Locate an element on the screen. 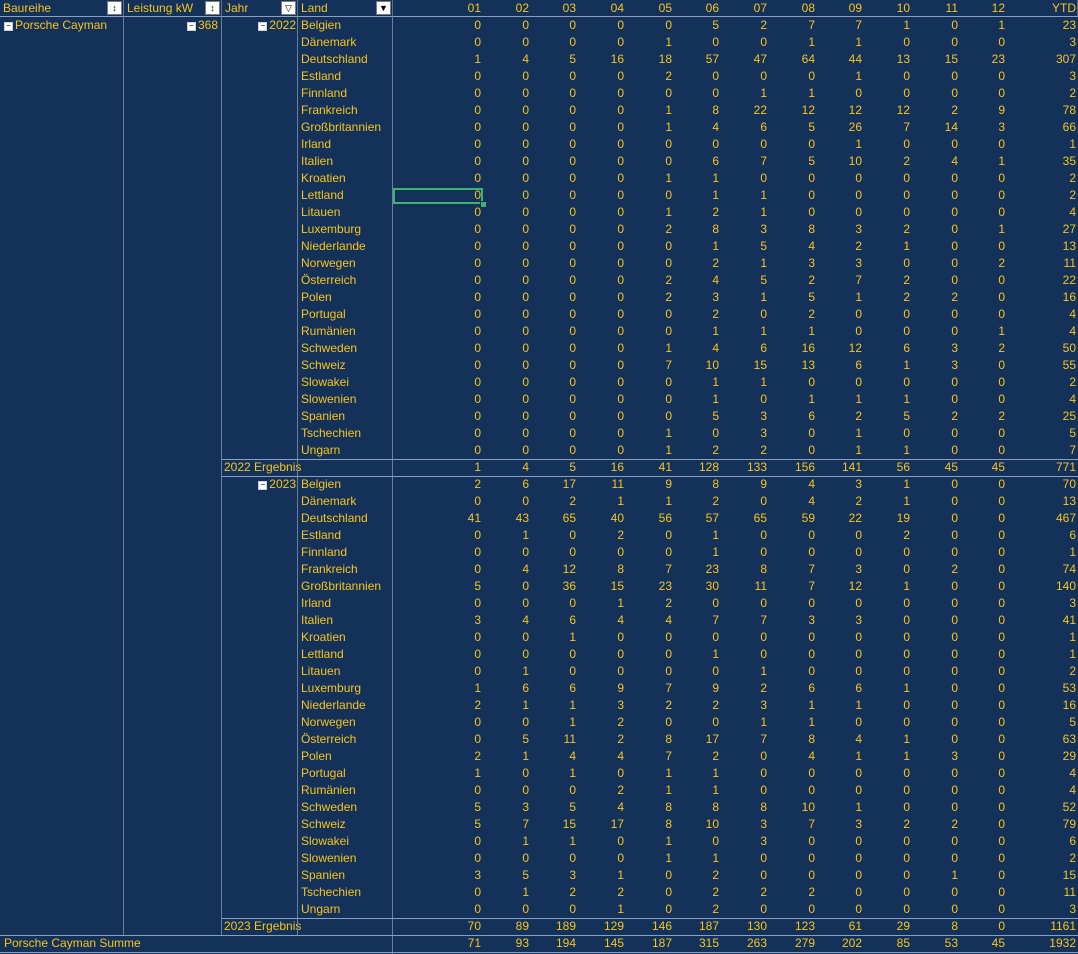  country-label: Irland is located at coordinates (316, 603).